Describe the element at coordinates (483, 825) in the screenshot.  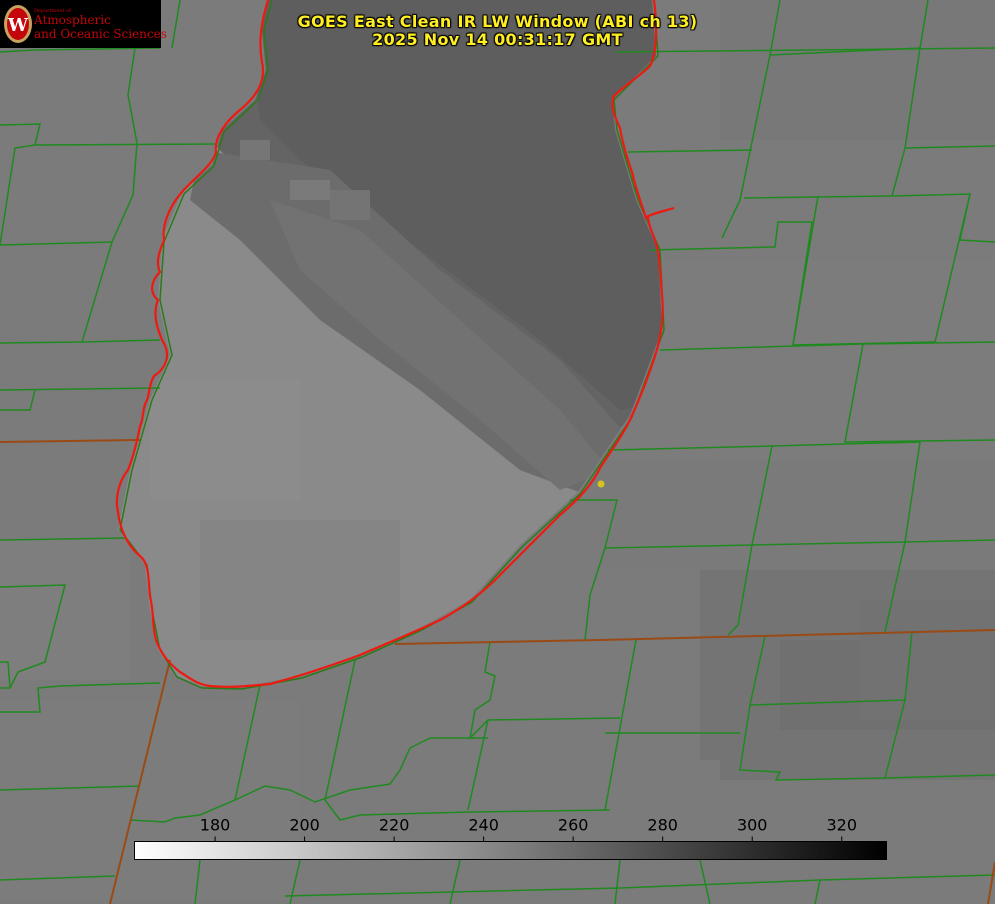
I see `colorbar-tick-label: 240` at that location.